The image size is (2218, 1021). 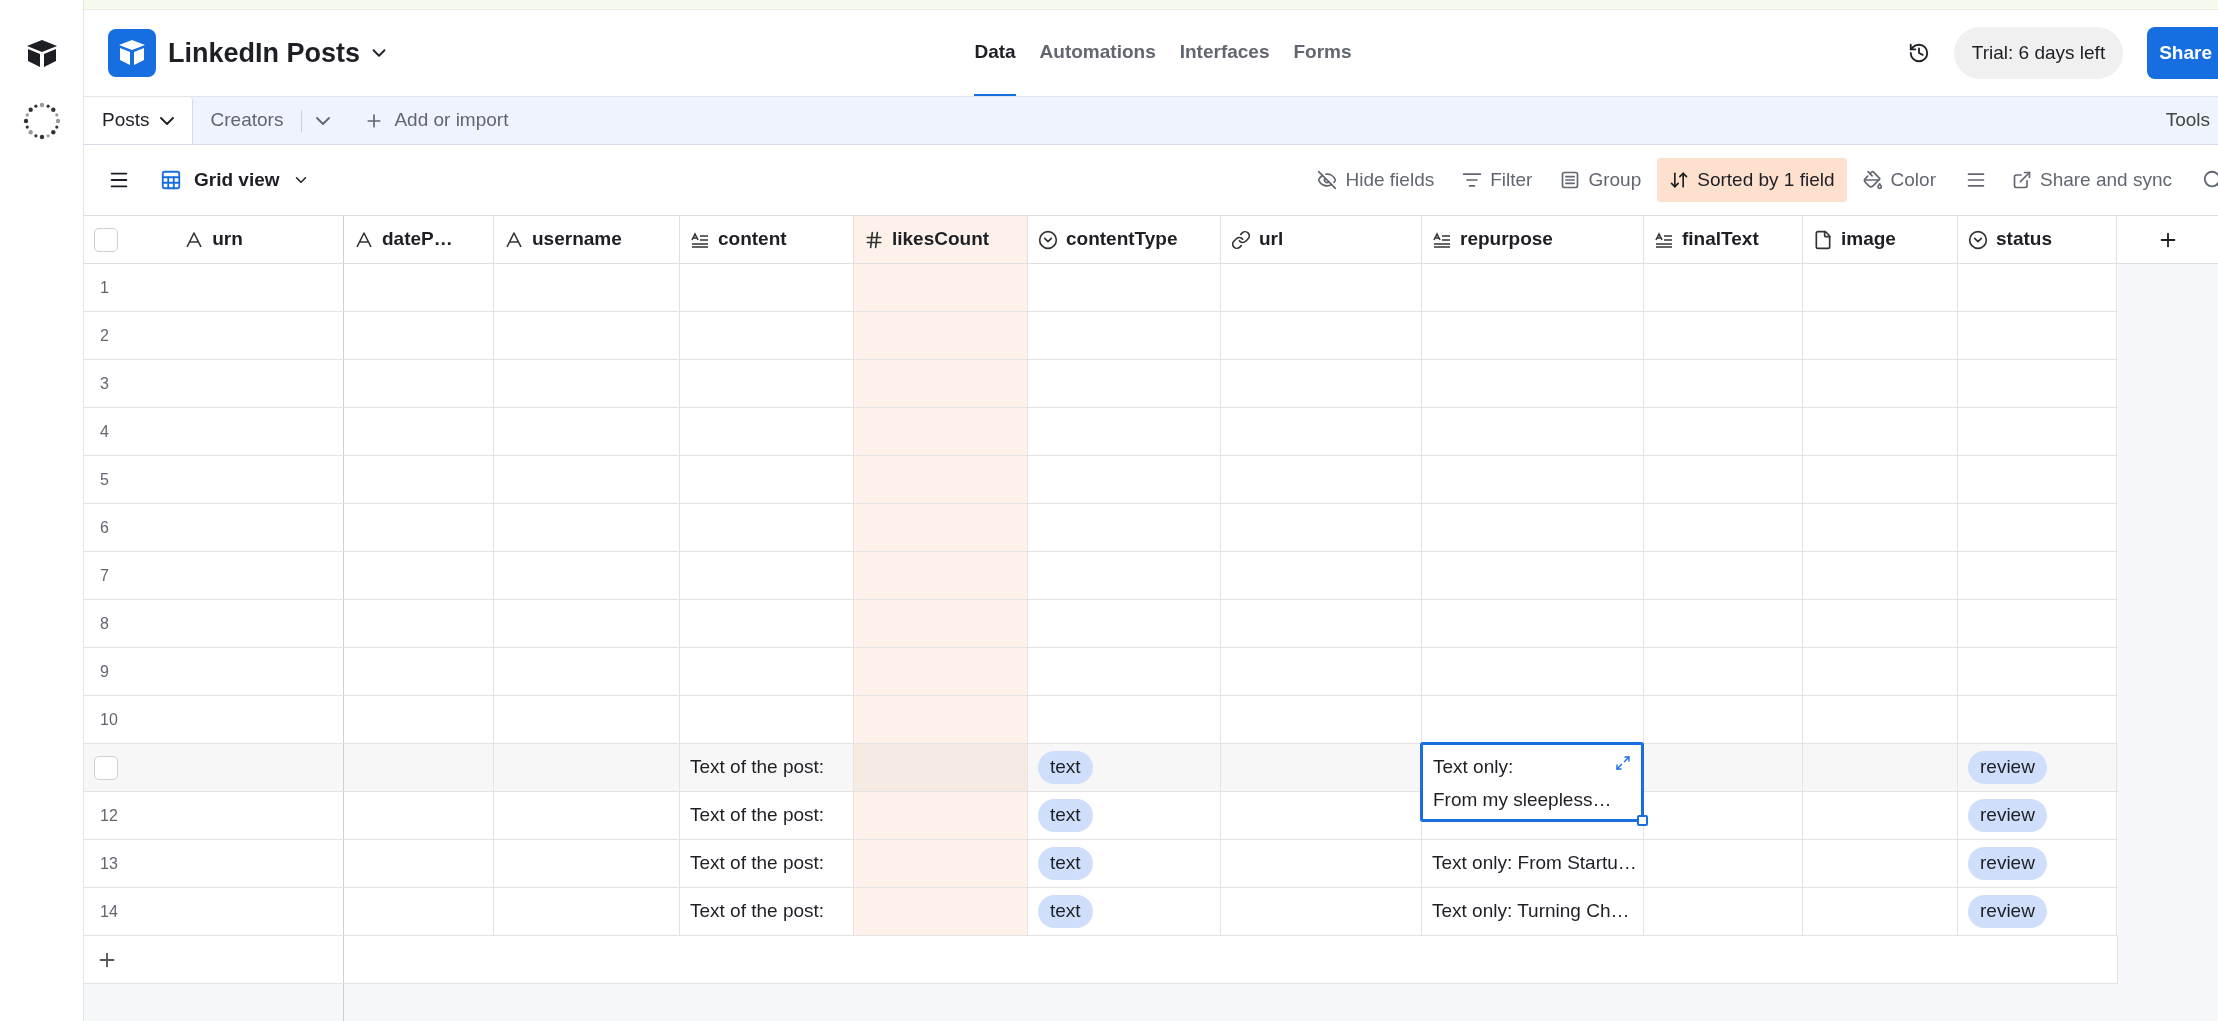 I want to click on toolbar-button: Hide fields, so click(x=1376, y=180).